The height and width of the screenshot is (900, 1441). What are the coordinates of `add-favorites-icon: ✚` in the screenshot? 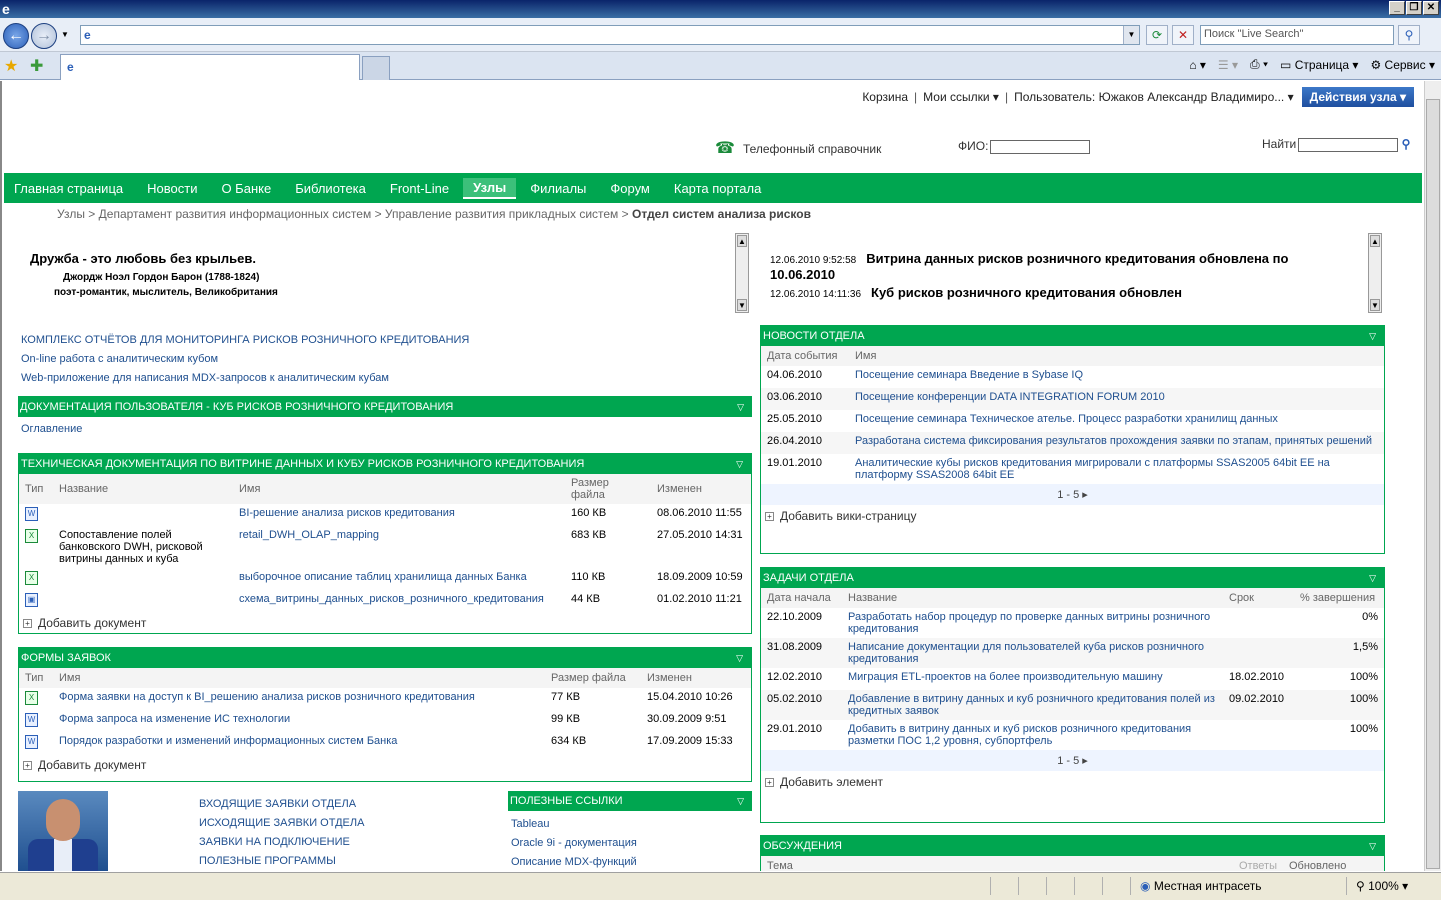 It's located at (36, 66).